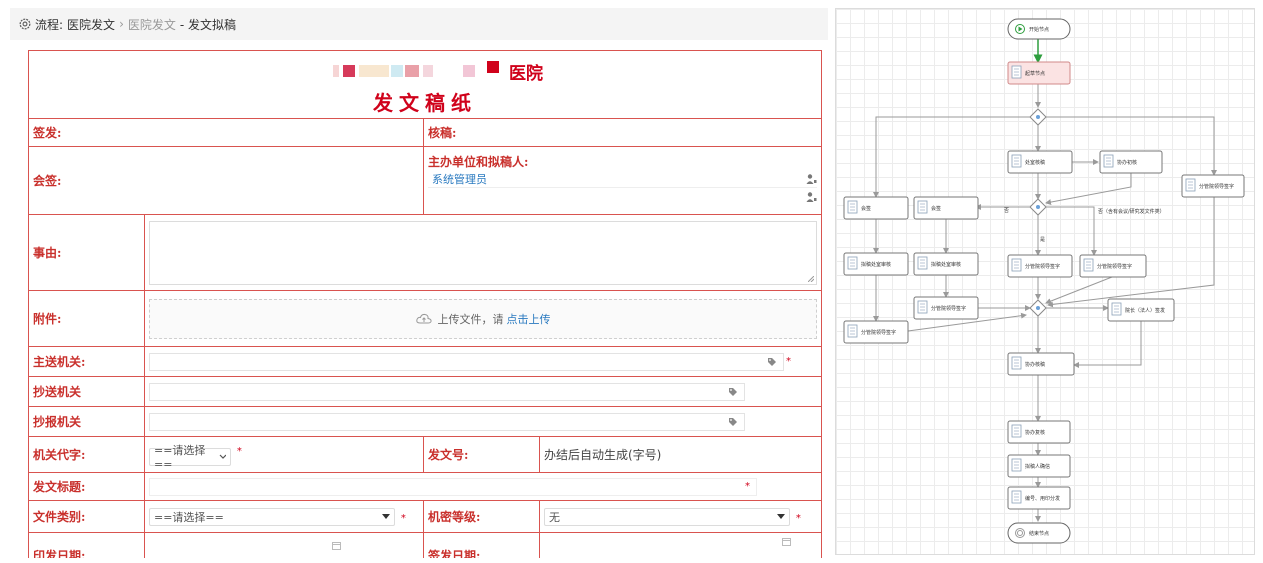  I want to click on reason-label: 事由:, so click(86, 252).